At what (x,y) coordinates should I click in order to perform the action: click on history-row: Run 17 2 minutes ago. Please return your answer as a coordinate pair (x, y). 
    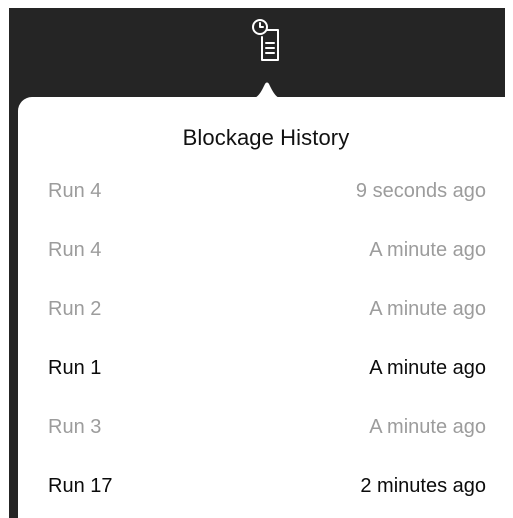
    Looking at the image, I should click on (265, 486).